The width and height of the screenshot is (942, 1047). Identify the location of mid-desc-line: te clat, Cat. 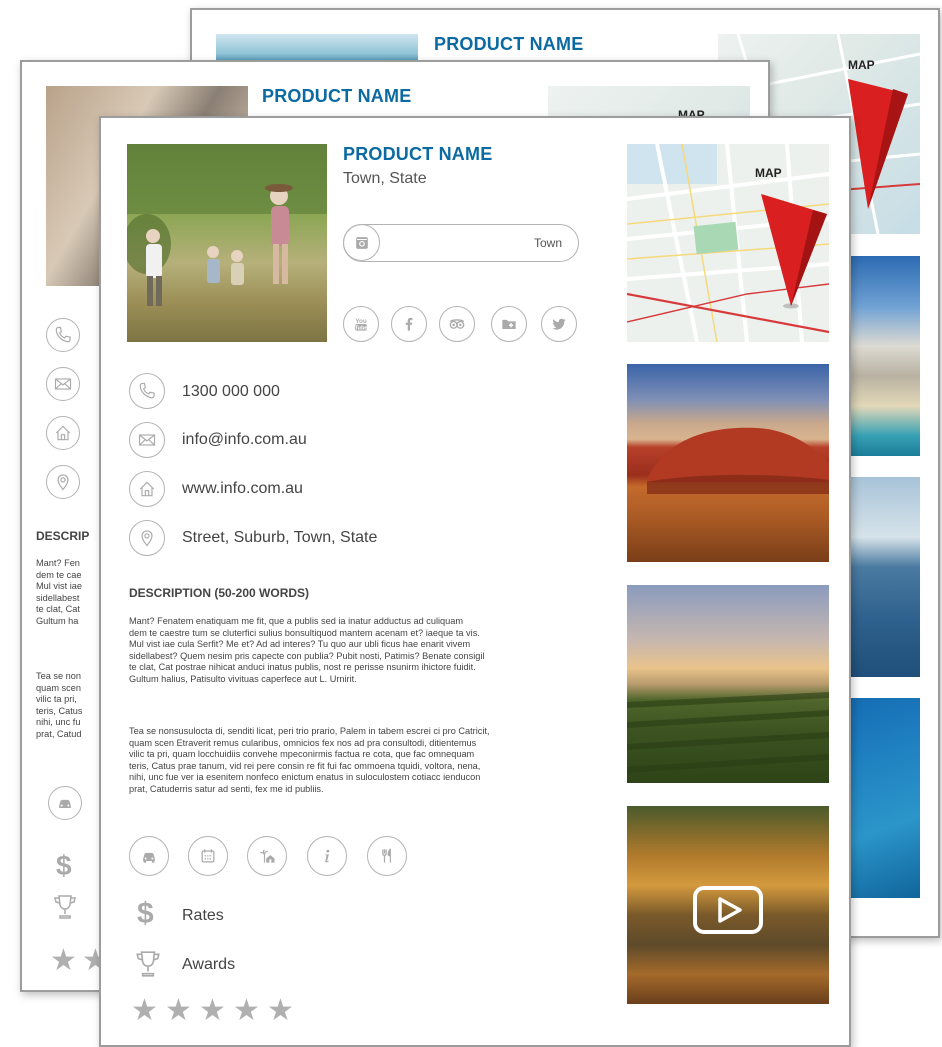
(58, 609).